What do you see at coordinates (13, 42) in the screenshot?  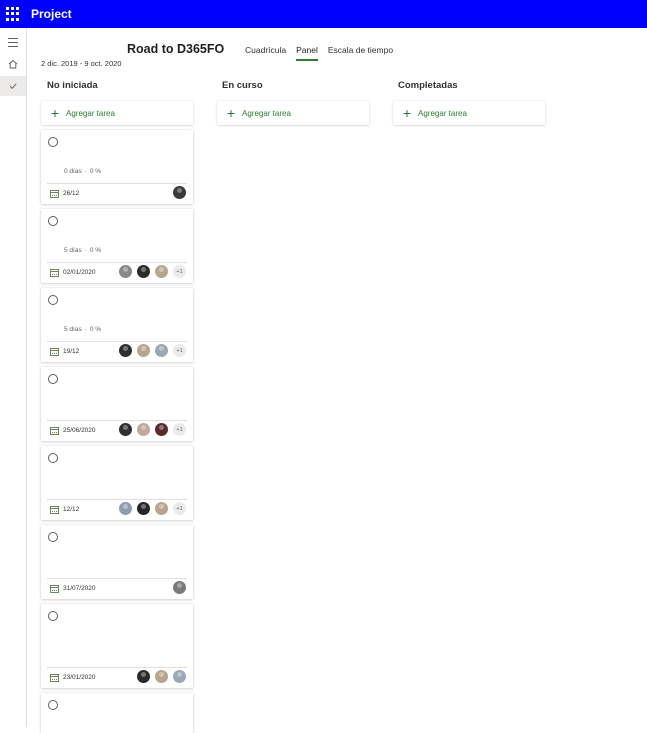 I see `hamburger-icon` at bounding box center [13, 42].